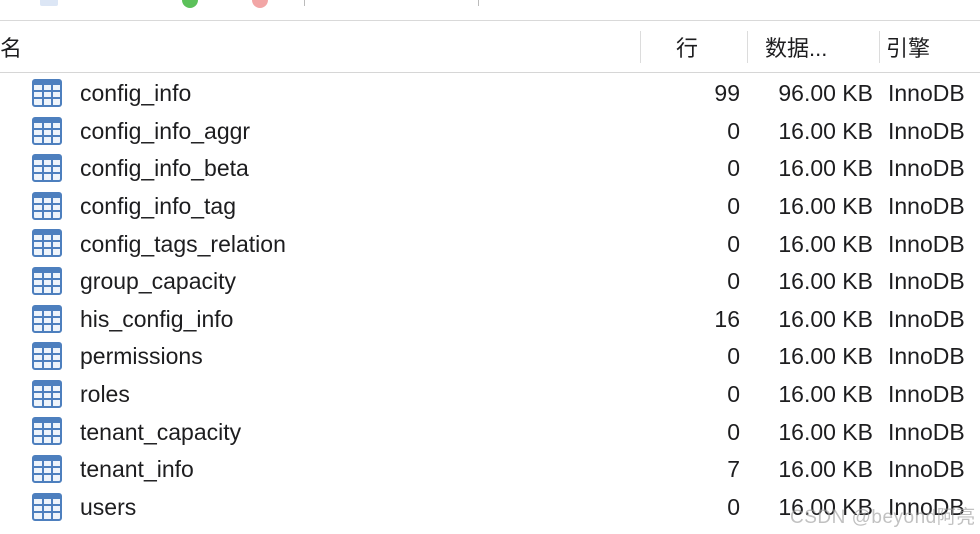 This screenshot has height=534, width=980. I want to click on add-icon, so click(190, 4).